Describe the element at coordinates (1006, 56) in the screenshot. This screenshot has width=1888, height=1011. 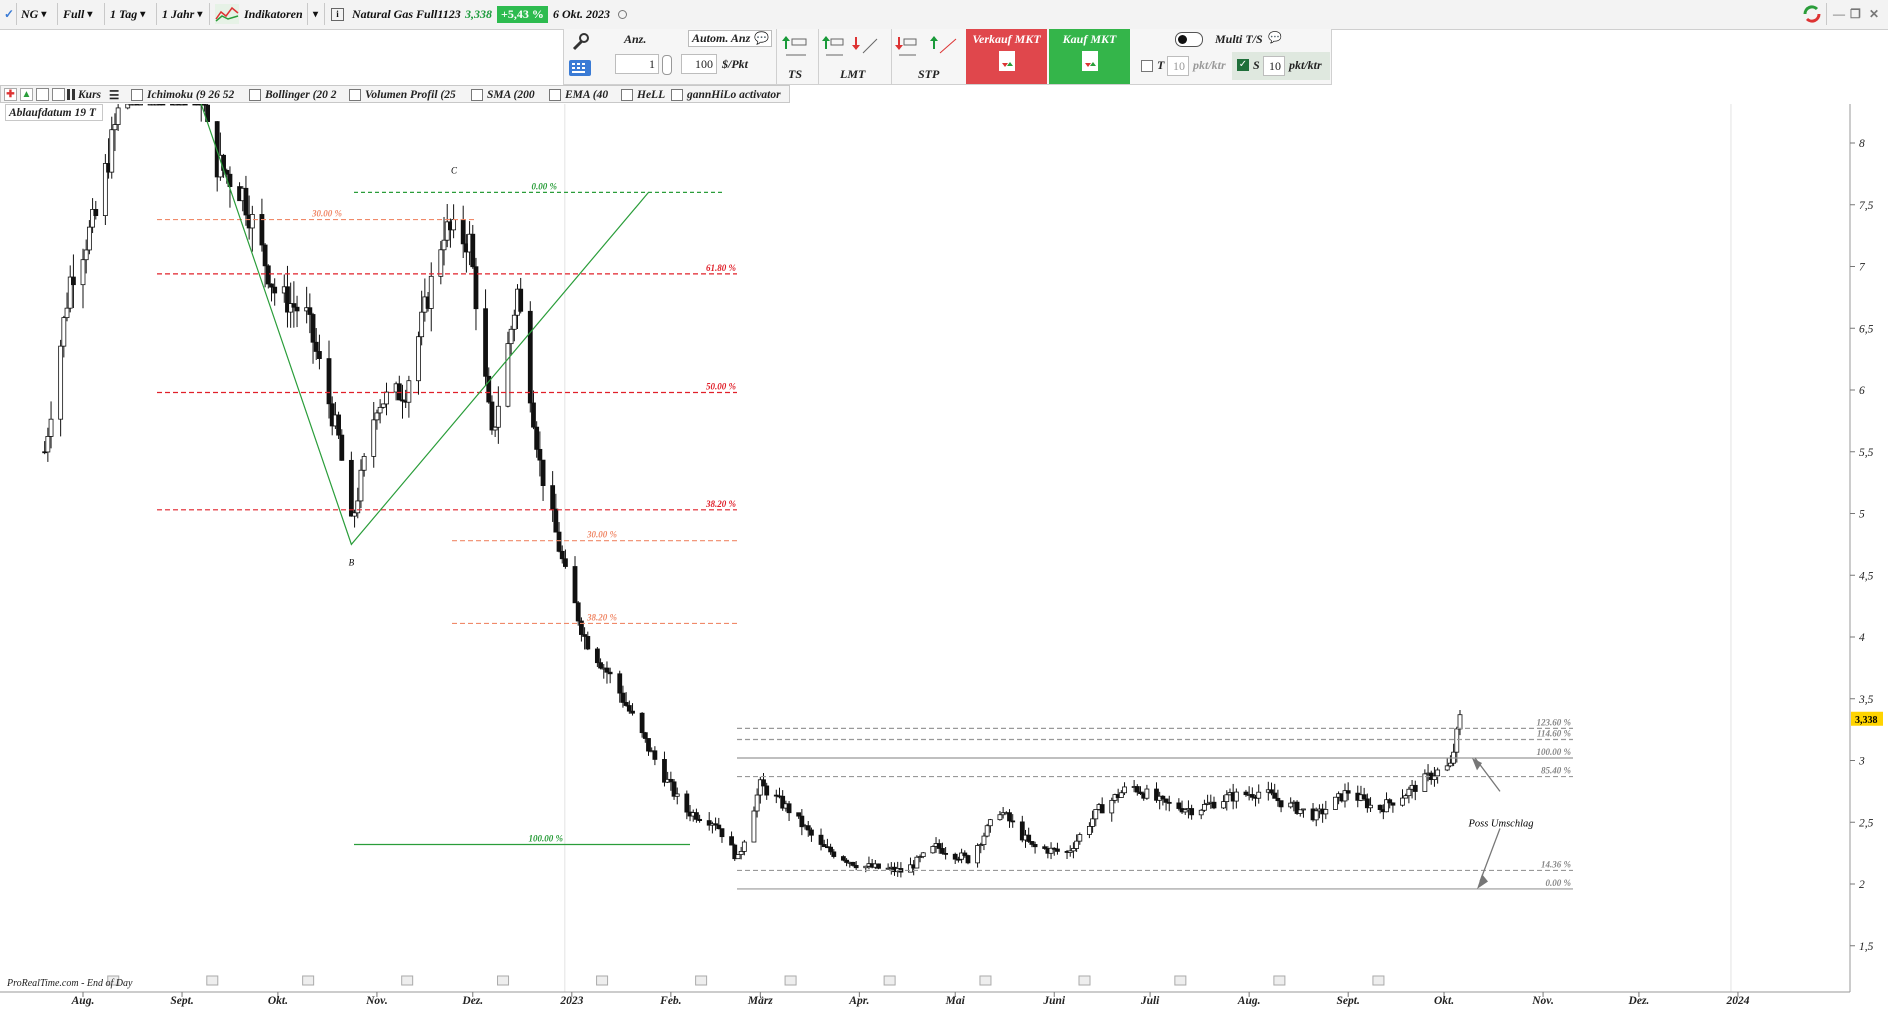
I see `sell-market-button: Verkauf MKT` at that location.